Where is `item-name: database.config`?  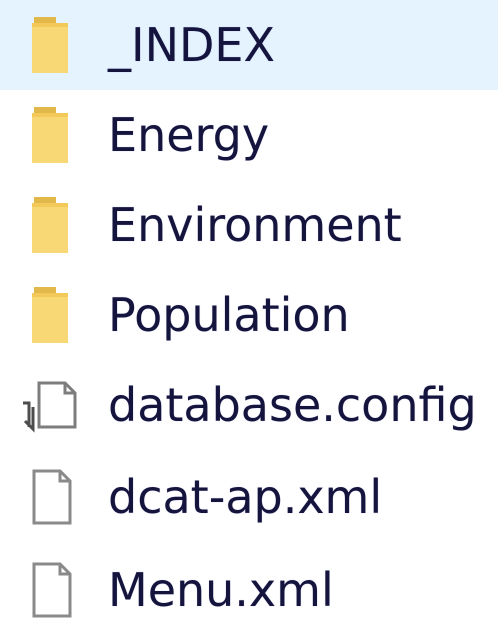 item-name: database.config is located at coordinates (292, 405).